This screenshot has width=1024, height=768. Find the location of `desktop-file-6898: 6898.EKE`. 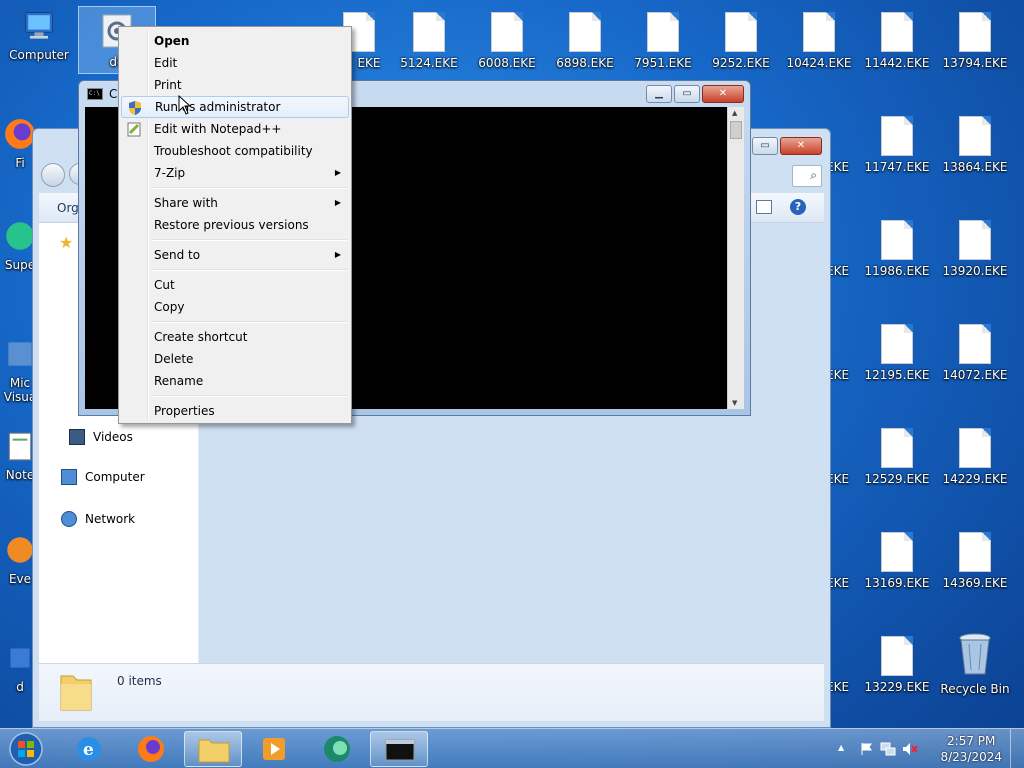

desktop-file-6898: 6898.EKE is located at coordinates (585, 41).